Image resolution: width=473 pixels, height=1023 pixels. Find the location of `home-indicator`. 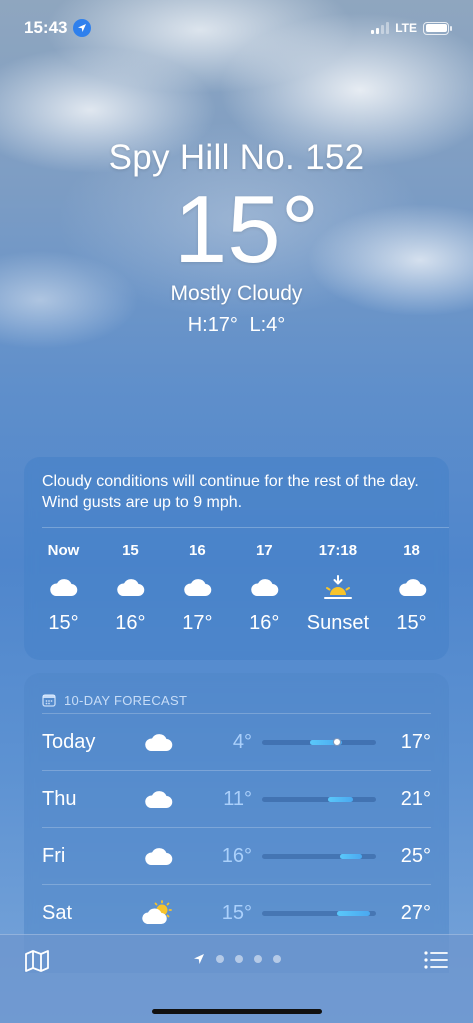

home-indicator is located at coordinates (237, 1011).